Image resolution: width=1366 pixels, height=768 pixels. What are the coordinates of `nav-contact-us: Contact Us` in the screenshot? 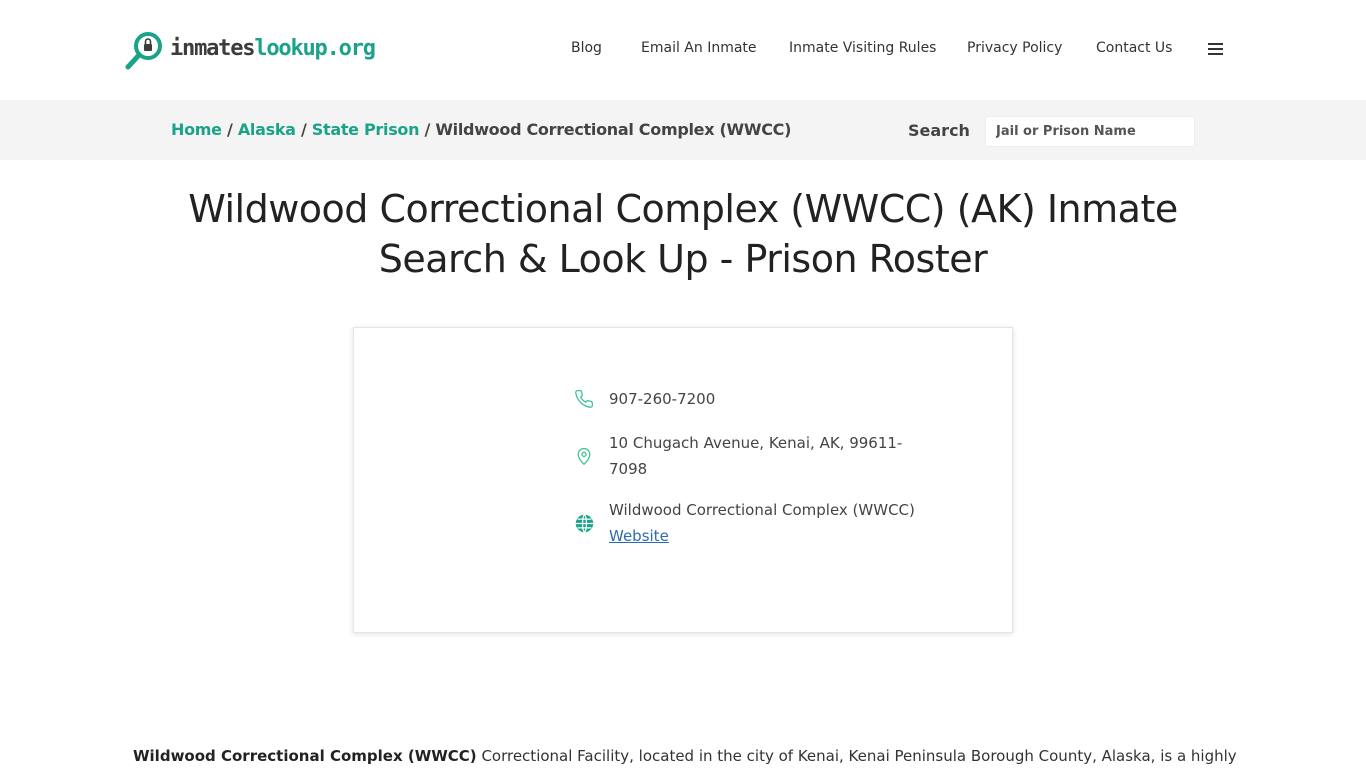 It's located at (1134, 48).